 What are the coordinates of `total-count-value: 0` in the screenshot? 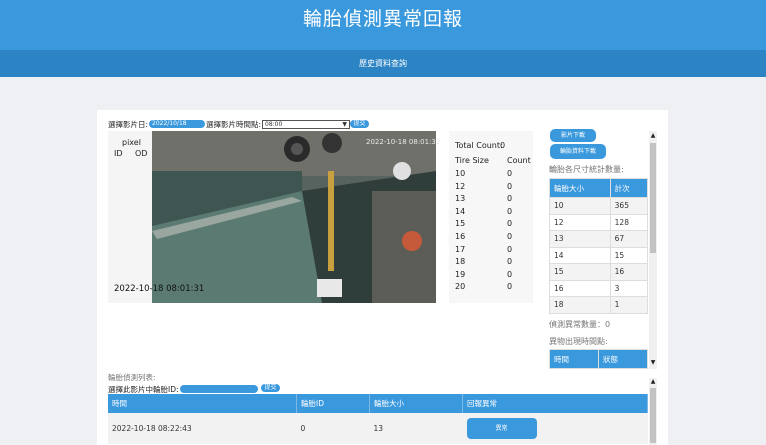 It's located at (503, 145).